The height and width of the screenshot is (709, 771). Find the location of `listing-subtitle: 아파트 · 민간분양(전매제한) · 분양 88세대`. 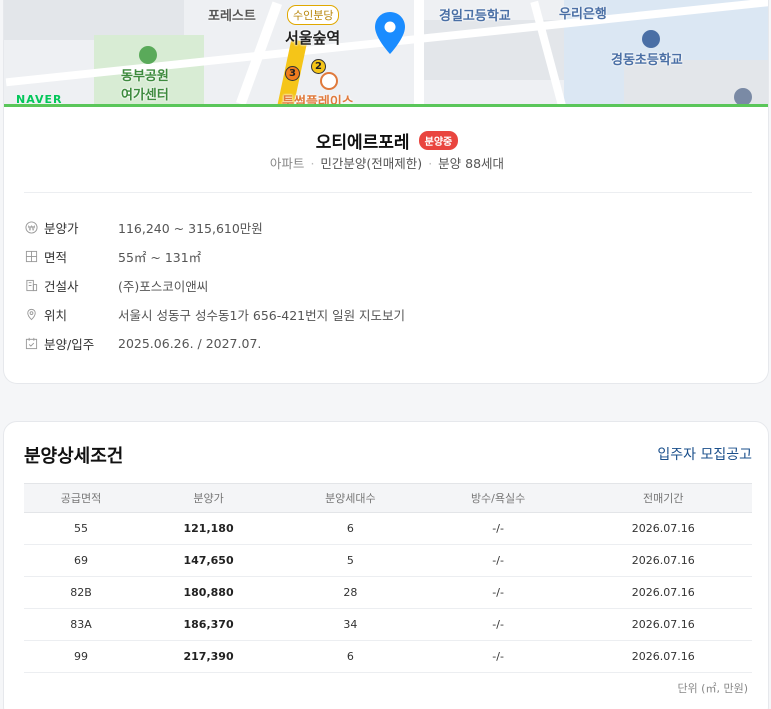

listing-subtitle: 아파트 · 민간분양(전매제한) · 분양 88세대 is located at coordinates (387, 163).